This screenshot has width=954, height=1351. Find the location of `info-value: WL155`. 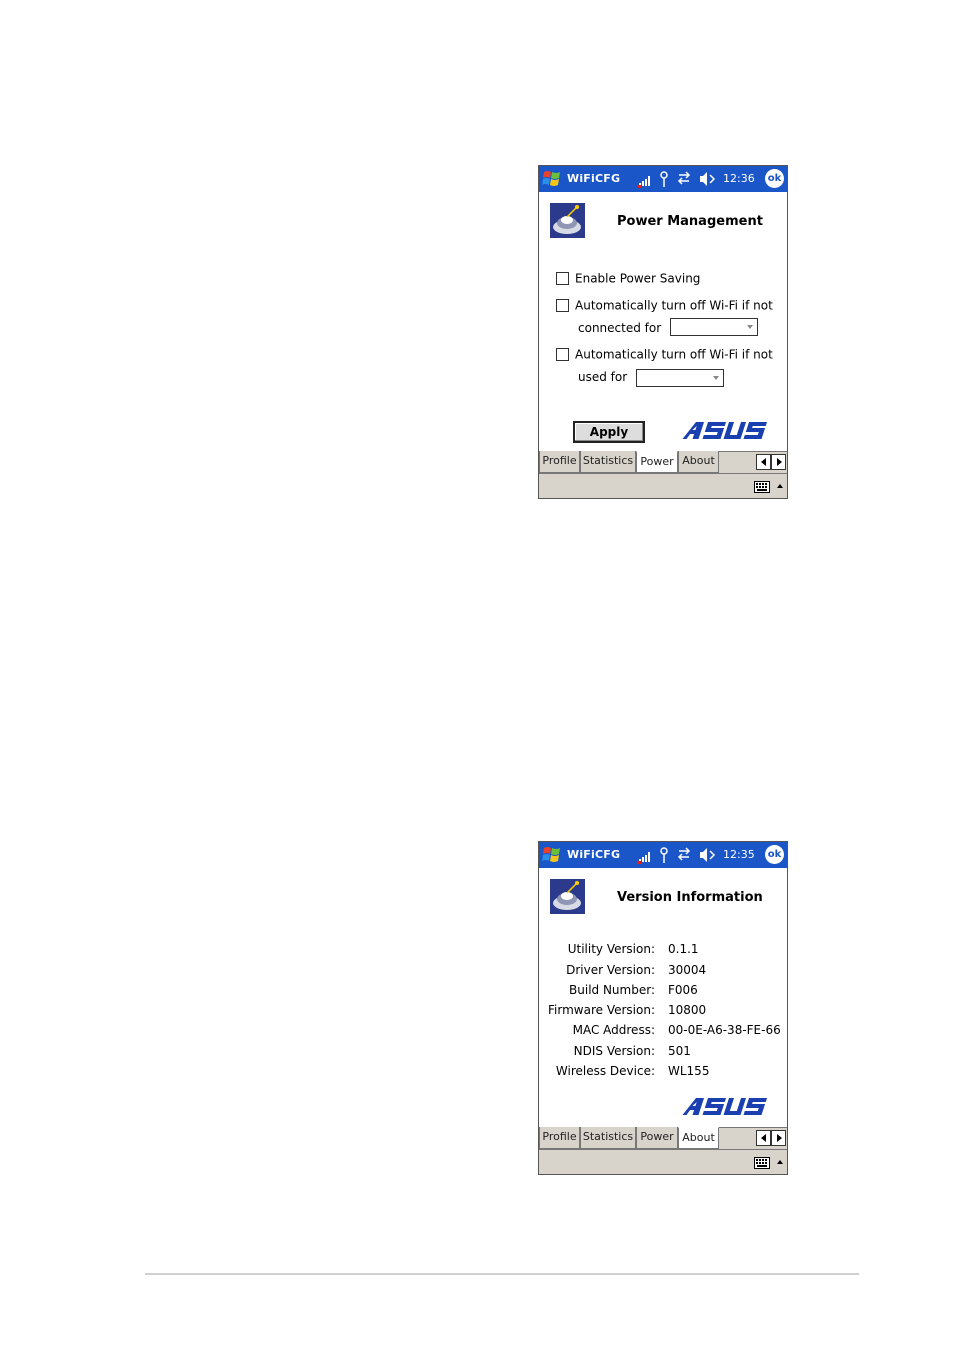

info-value: WL155 is located at coordinates (689, 1071).